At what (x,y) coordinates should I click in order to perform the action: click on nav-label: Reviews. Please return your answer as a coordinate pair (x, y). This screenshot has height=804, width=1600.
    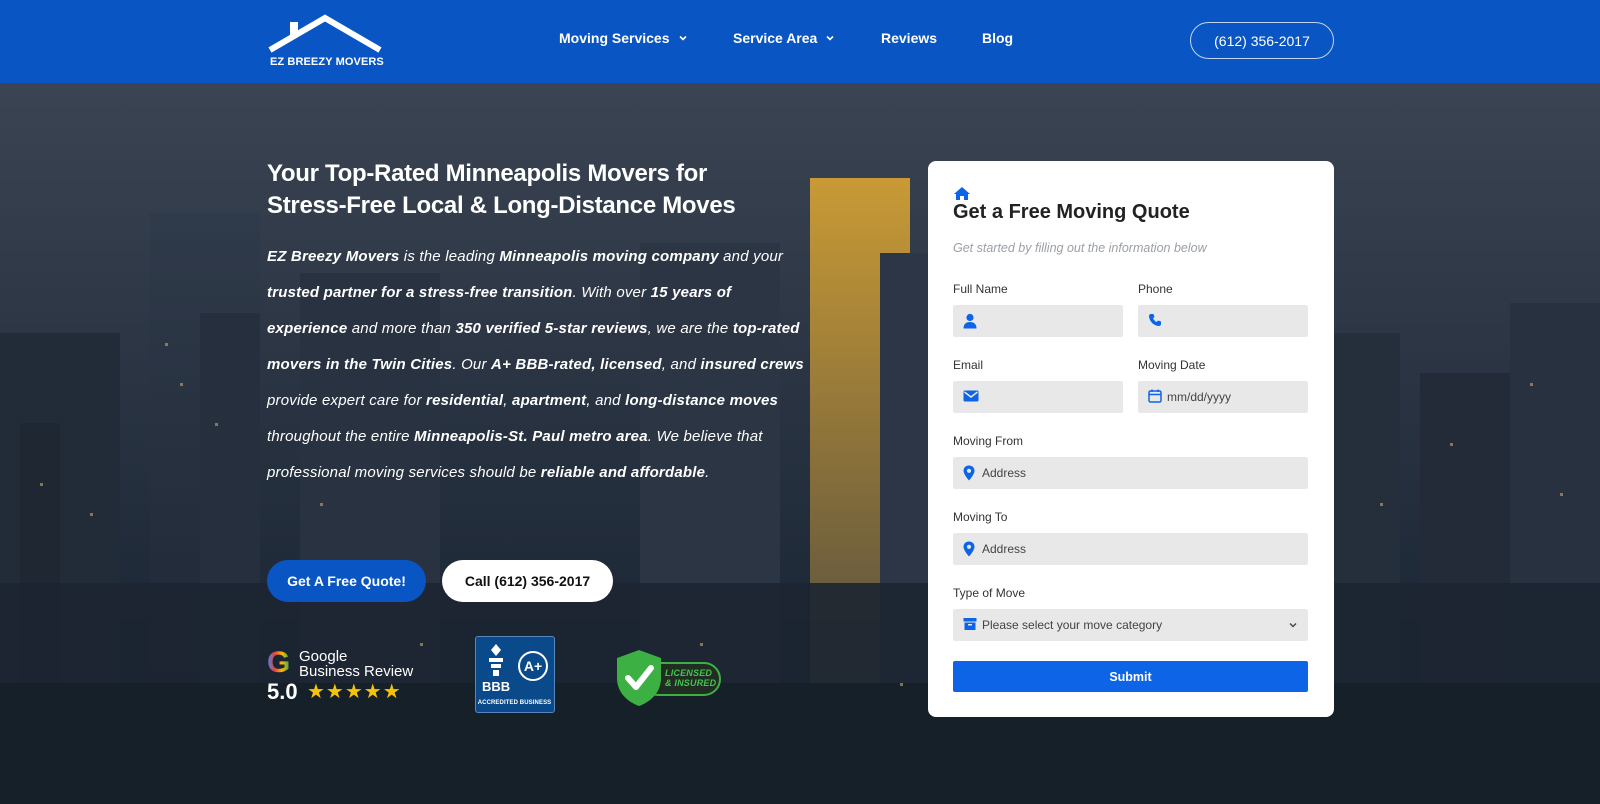
    Looking at the image, I should click on (909, 38).